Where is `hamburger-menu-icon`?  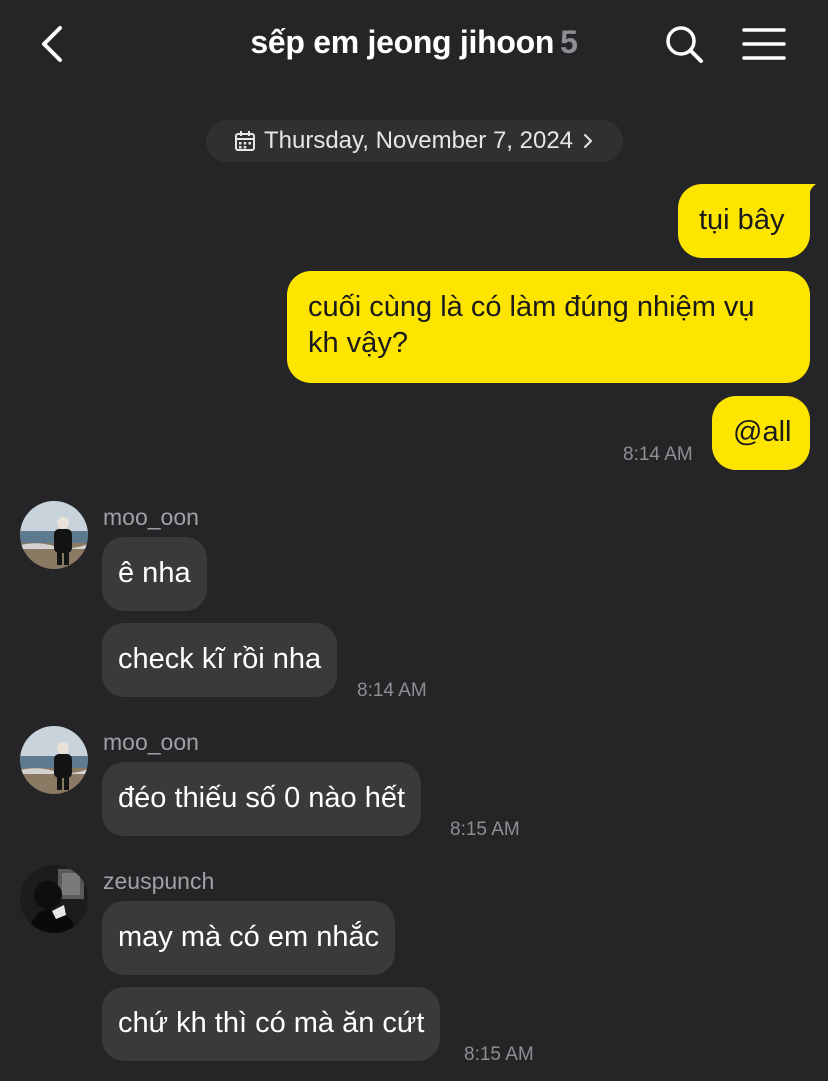
hamburger-menu-icon is located at coordinates (764, 44).